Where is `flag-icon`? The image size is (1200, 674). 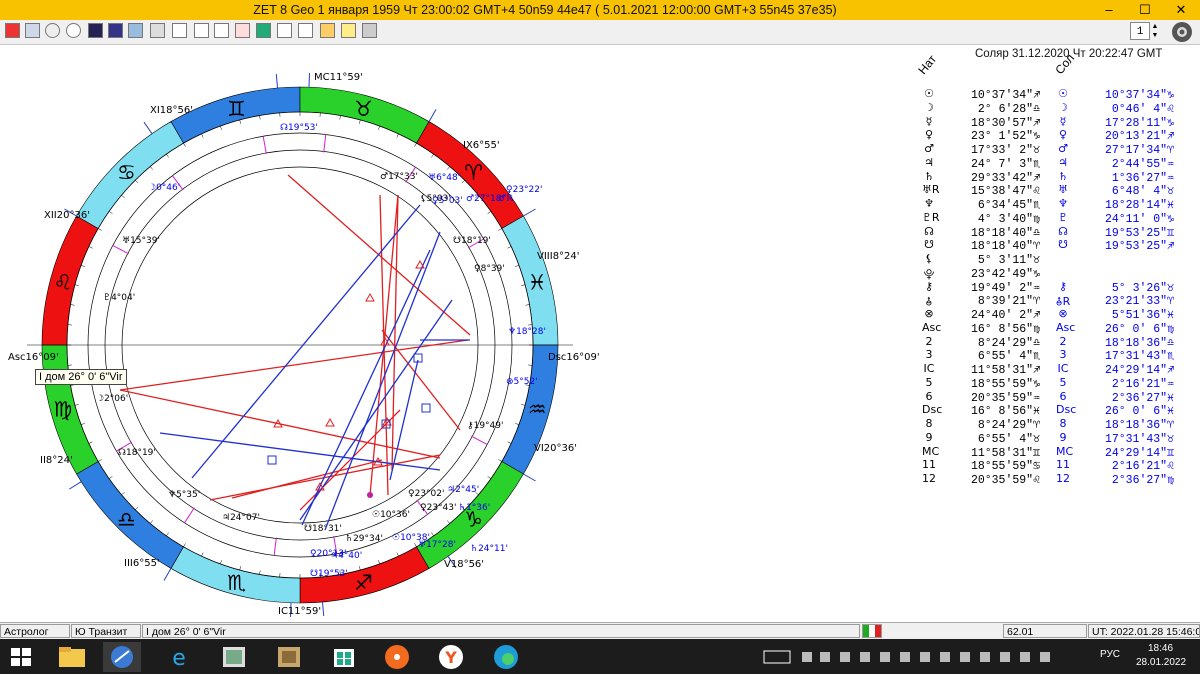
flag-icon is located at coordinates (872, 631).